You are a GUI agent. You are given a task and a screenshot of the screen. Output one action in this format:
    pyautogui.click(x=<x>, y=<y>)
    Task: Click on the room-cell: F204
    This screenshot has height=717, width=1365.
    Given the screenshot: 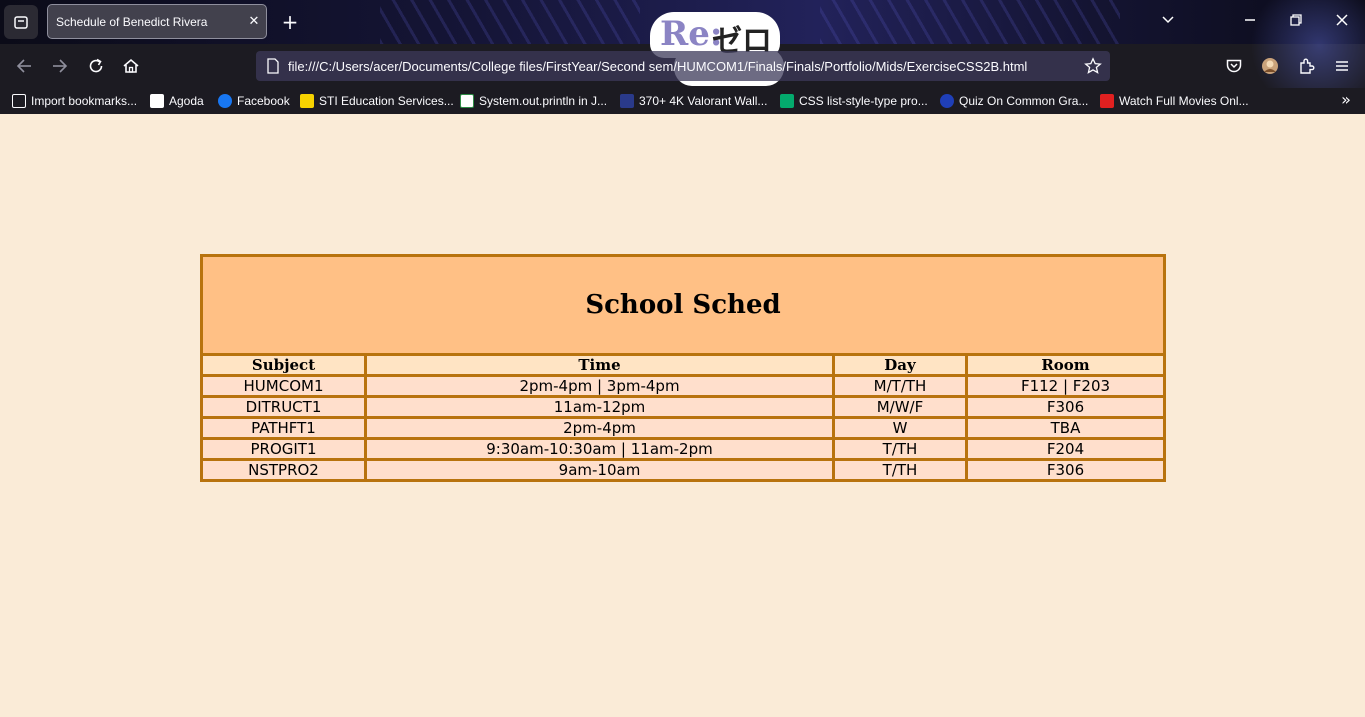 What is the action you would take?
    pyautogui.click(x=1065, y=449)
    